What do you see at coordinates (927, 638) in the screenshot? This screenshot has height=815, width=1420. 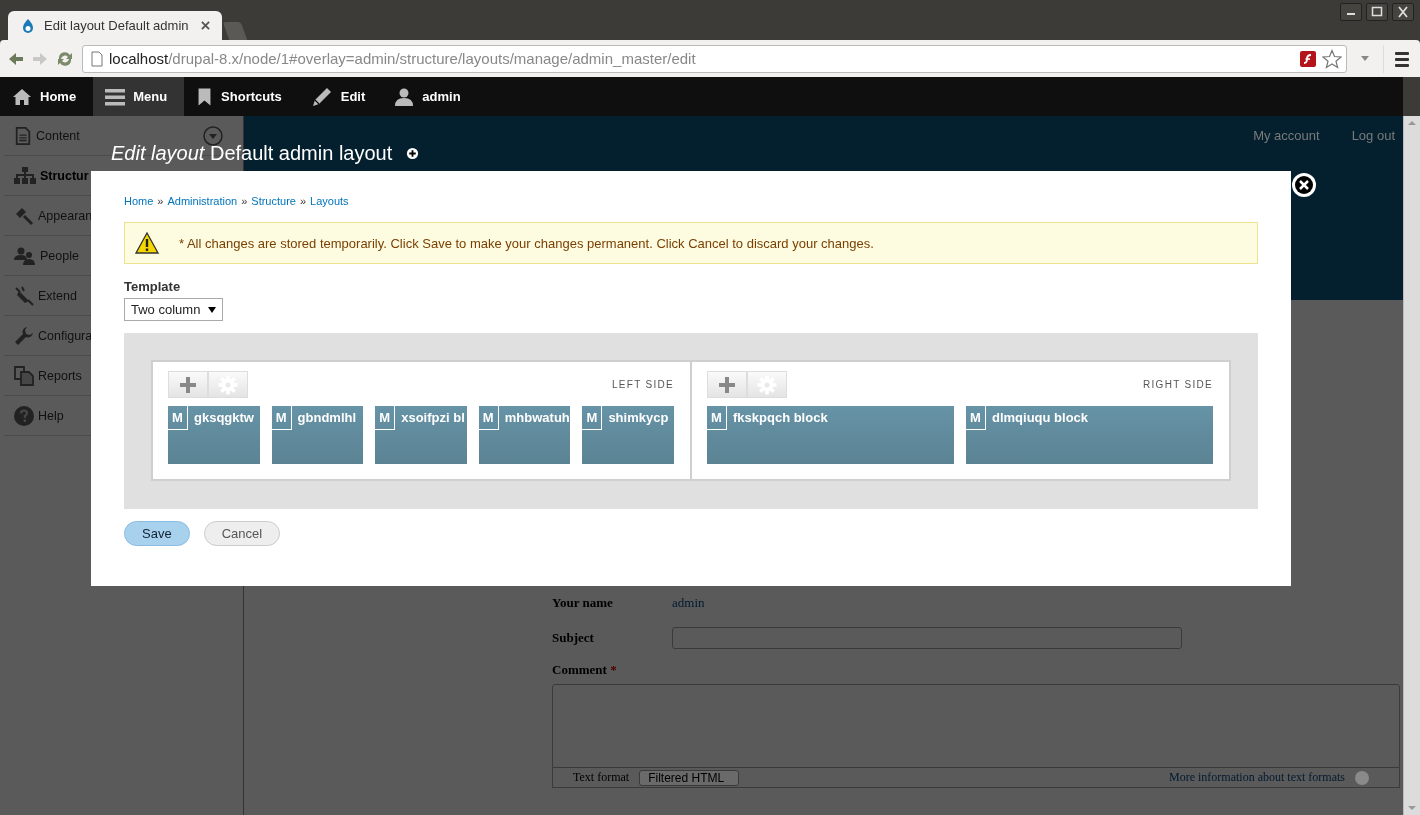 I see `subject-field` at bounding box center [927, 638].